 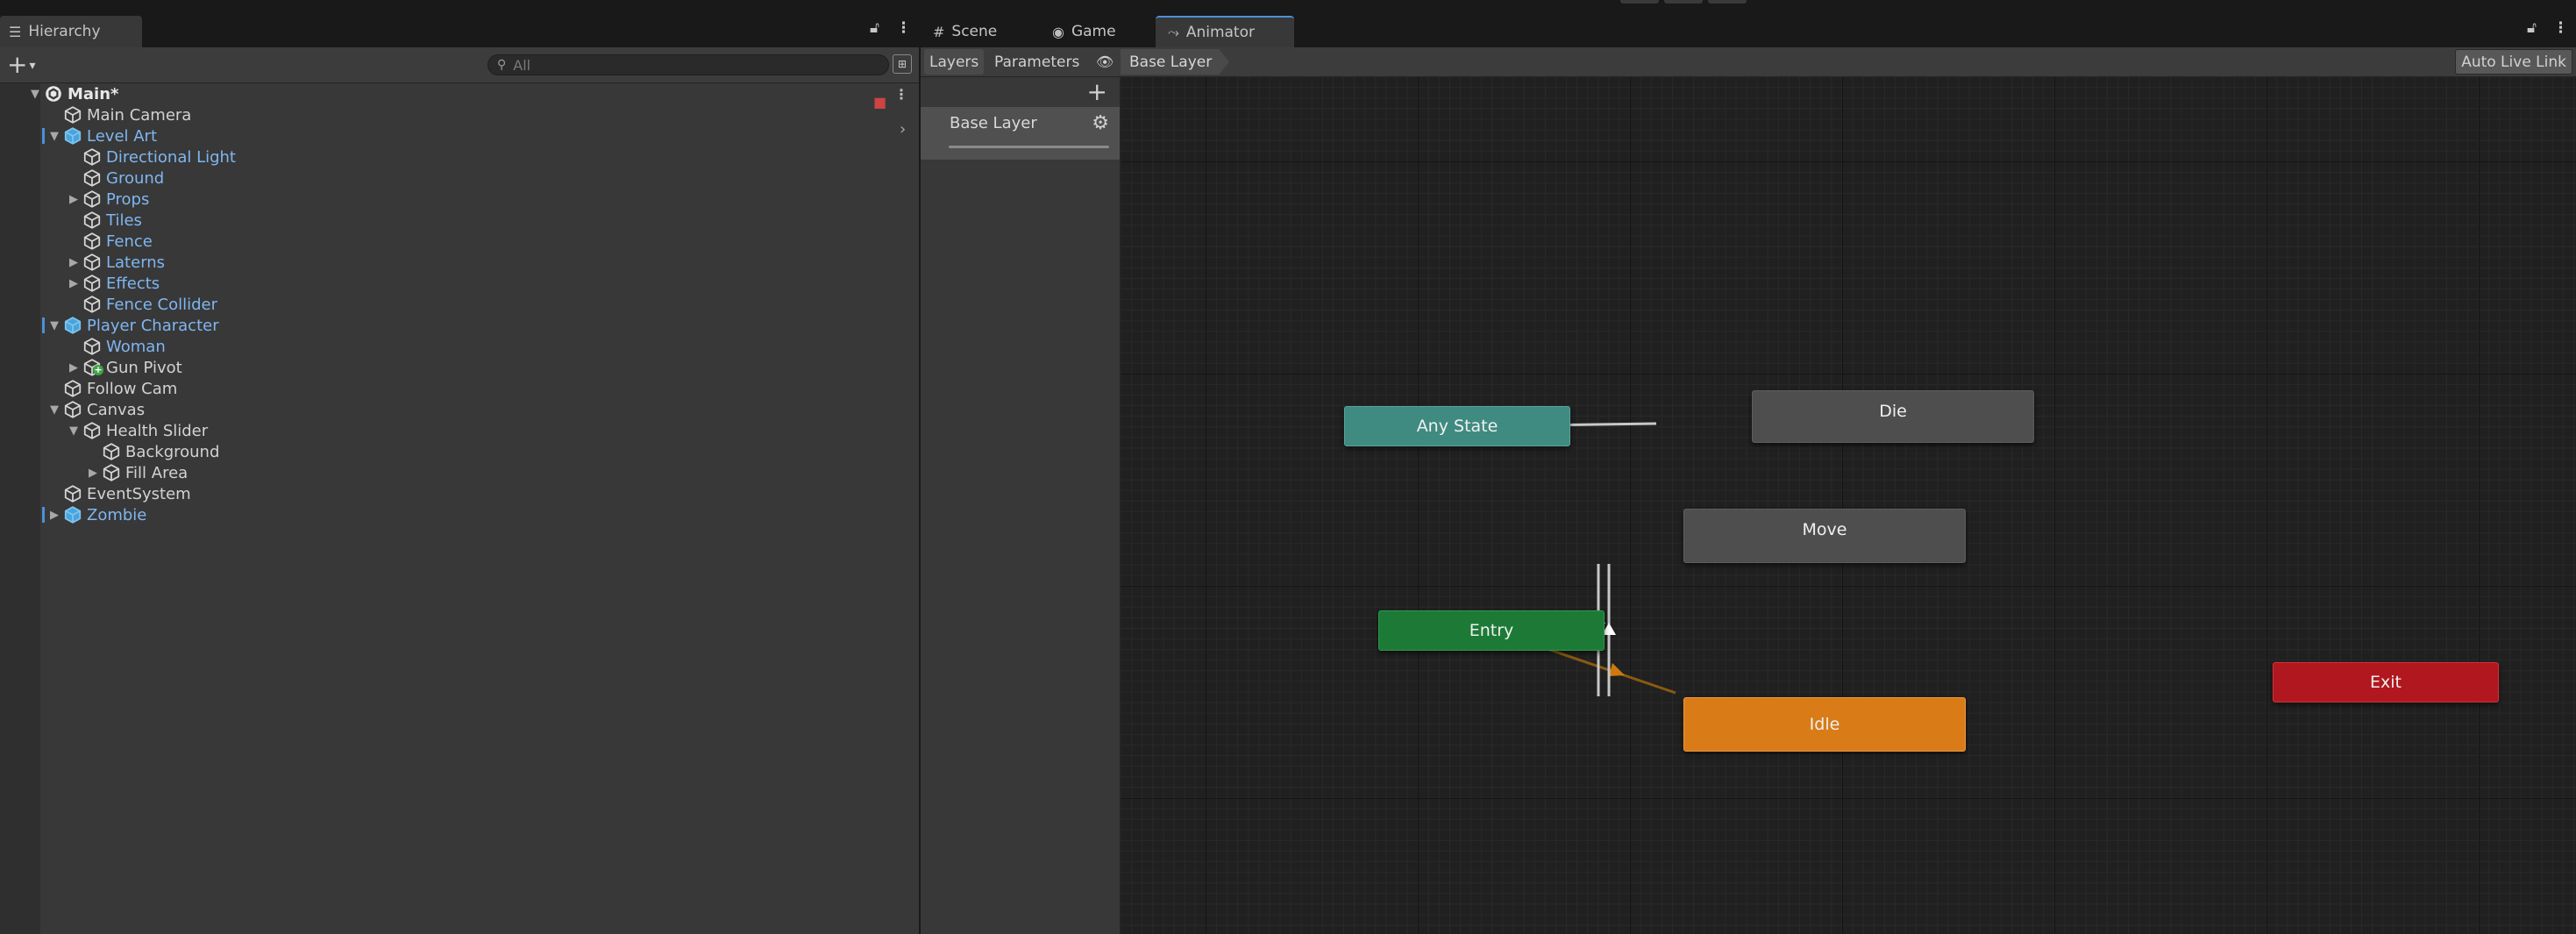 What do you see at coordinates (1029, 147) in the screenshot?
I see `layer-weight-bar` at bounding box center [1029, 147].